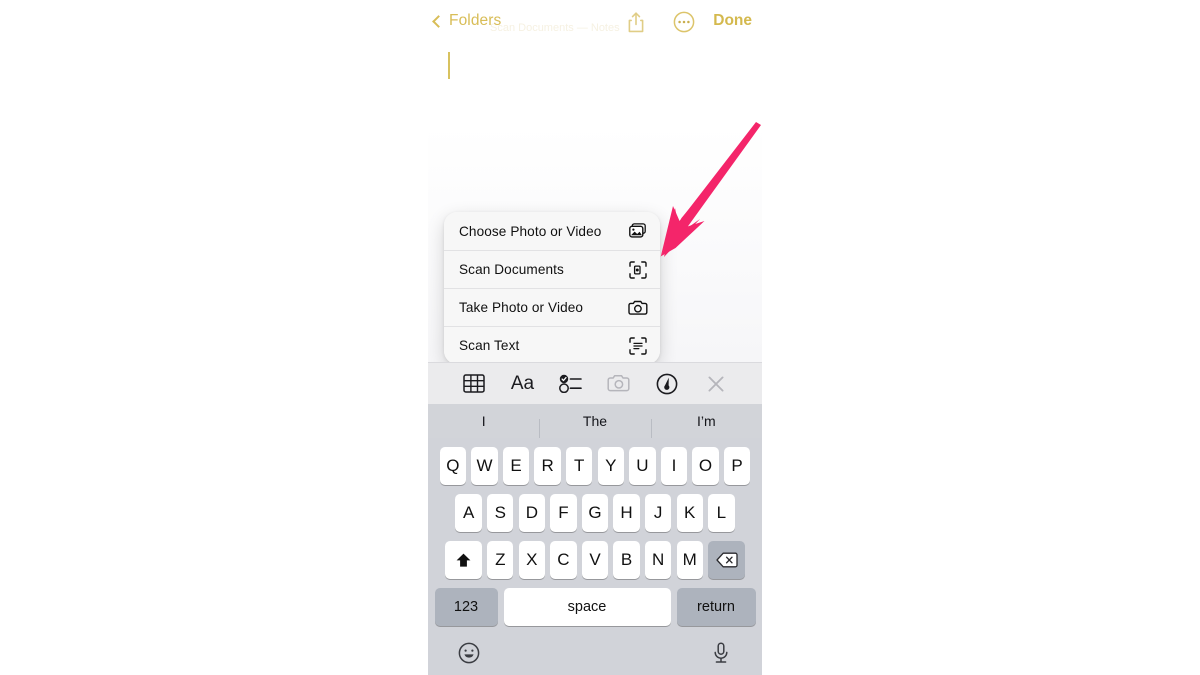  What do you see at coordinates (453, 466) in the screenshot?
I see `key-q: Q` at bounding box center [453, 466].